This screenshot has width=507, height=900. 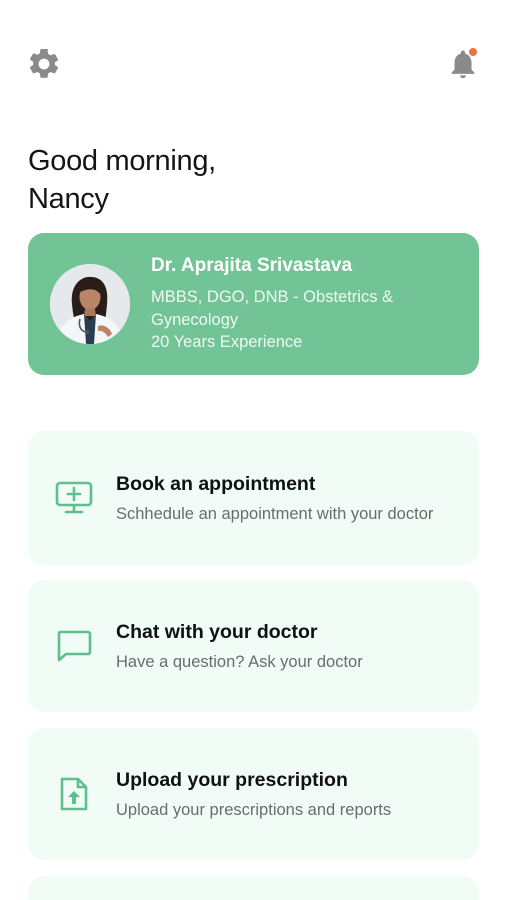 I want to click on action-subtitle: Have a question? Ask your doctor, so click(x=239, y=661).